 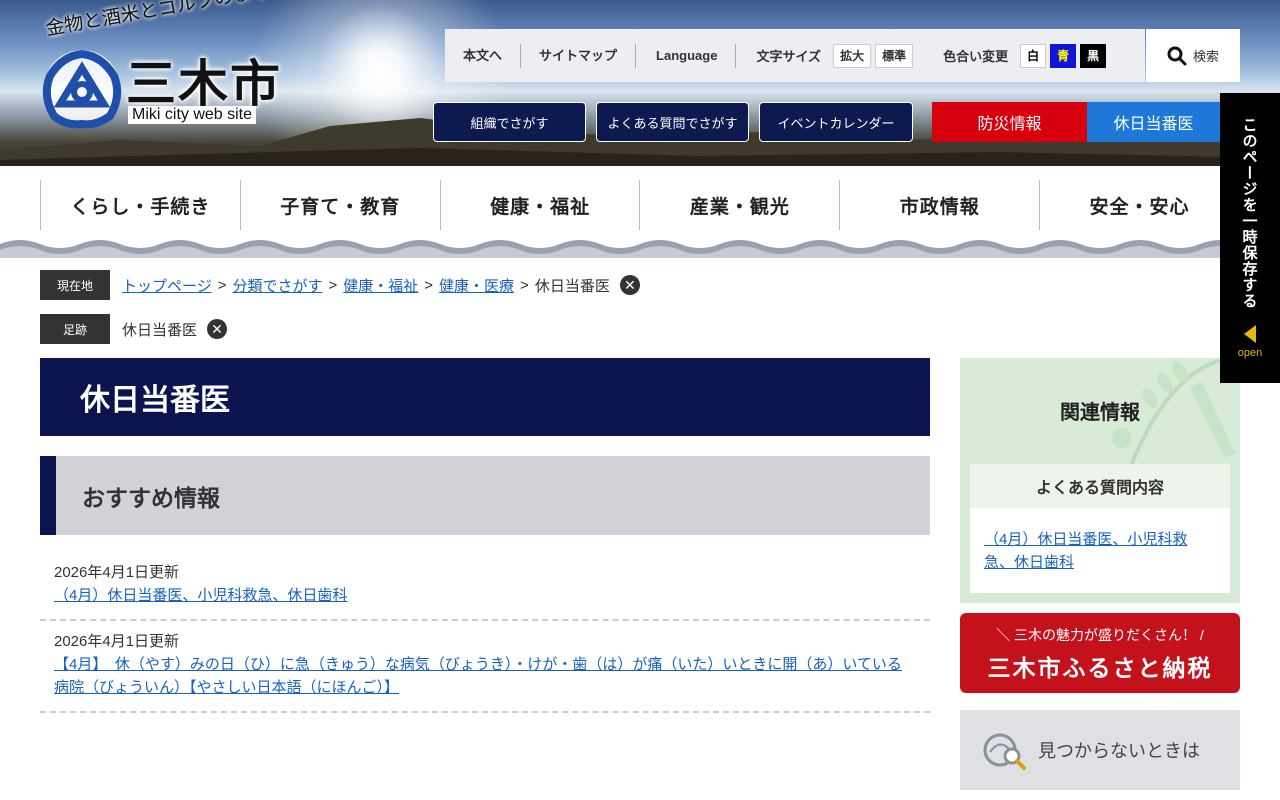 What do you see at coordinates (277, 285) in the screenshot?
I see `breadcrumb-link-category: 分類でさがす` at bounding box center [277, 285].